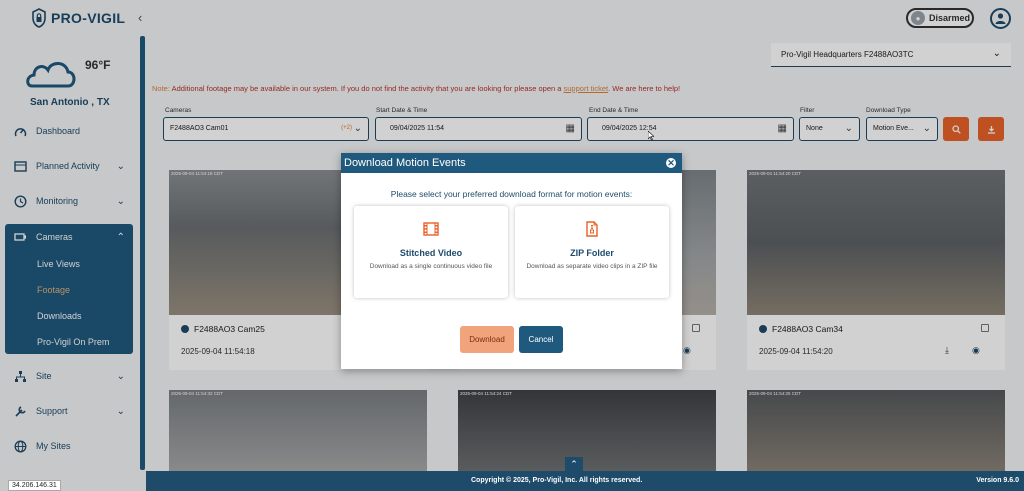 The image size is (1024, 491). Describe the element at coordinates (34, 485) in the screenshot. I see `ip-address-badge: 34.206.146.31` at that location.